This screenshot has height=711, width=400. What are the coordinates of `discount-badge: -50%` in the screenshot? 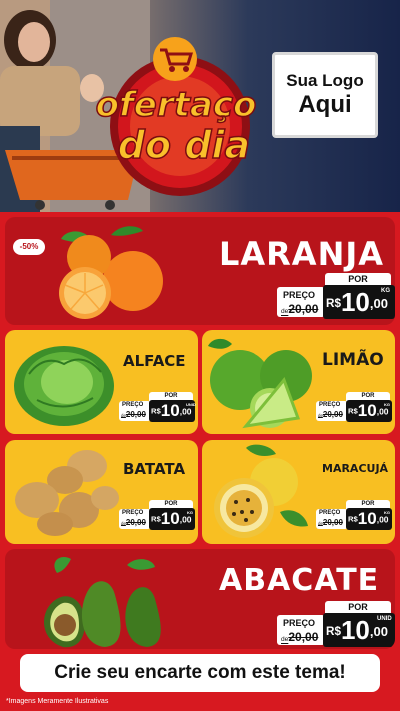 It's located at (29, 247).